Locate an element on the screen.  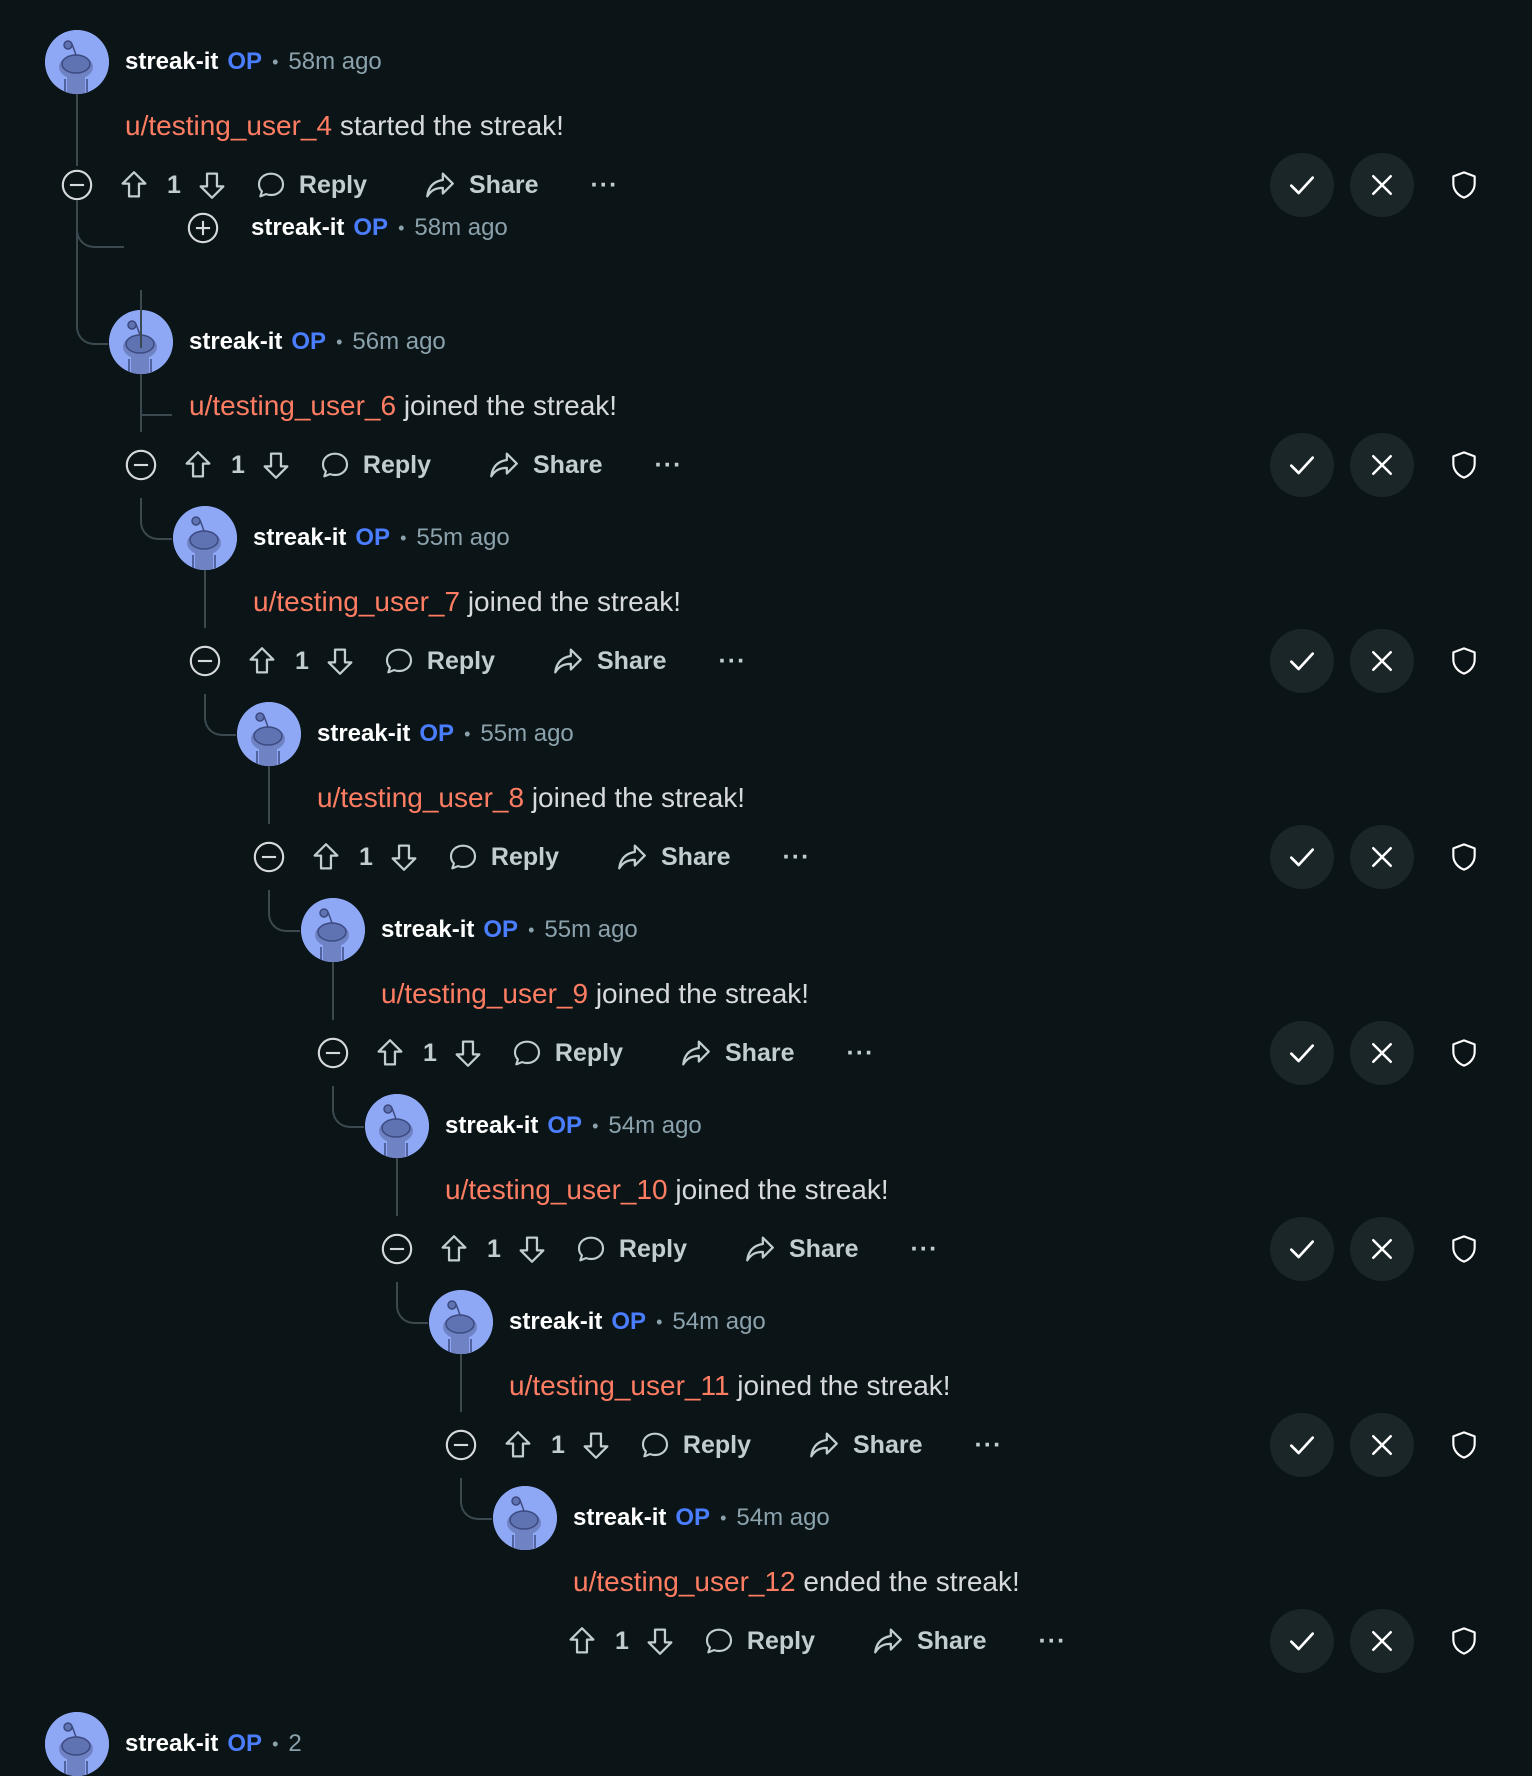
user-mention-link: u/testing_user_10 is located at coordinates (556, 1189).